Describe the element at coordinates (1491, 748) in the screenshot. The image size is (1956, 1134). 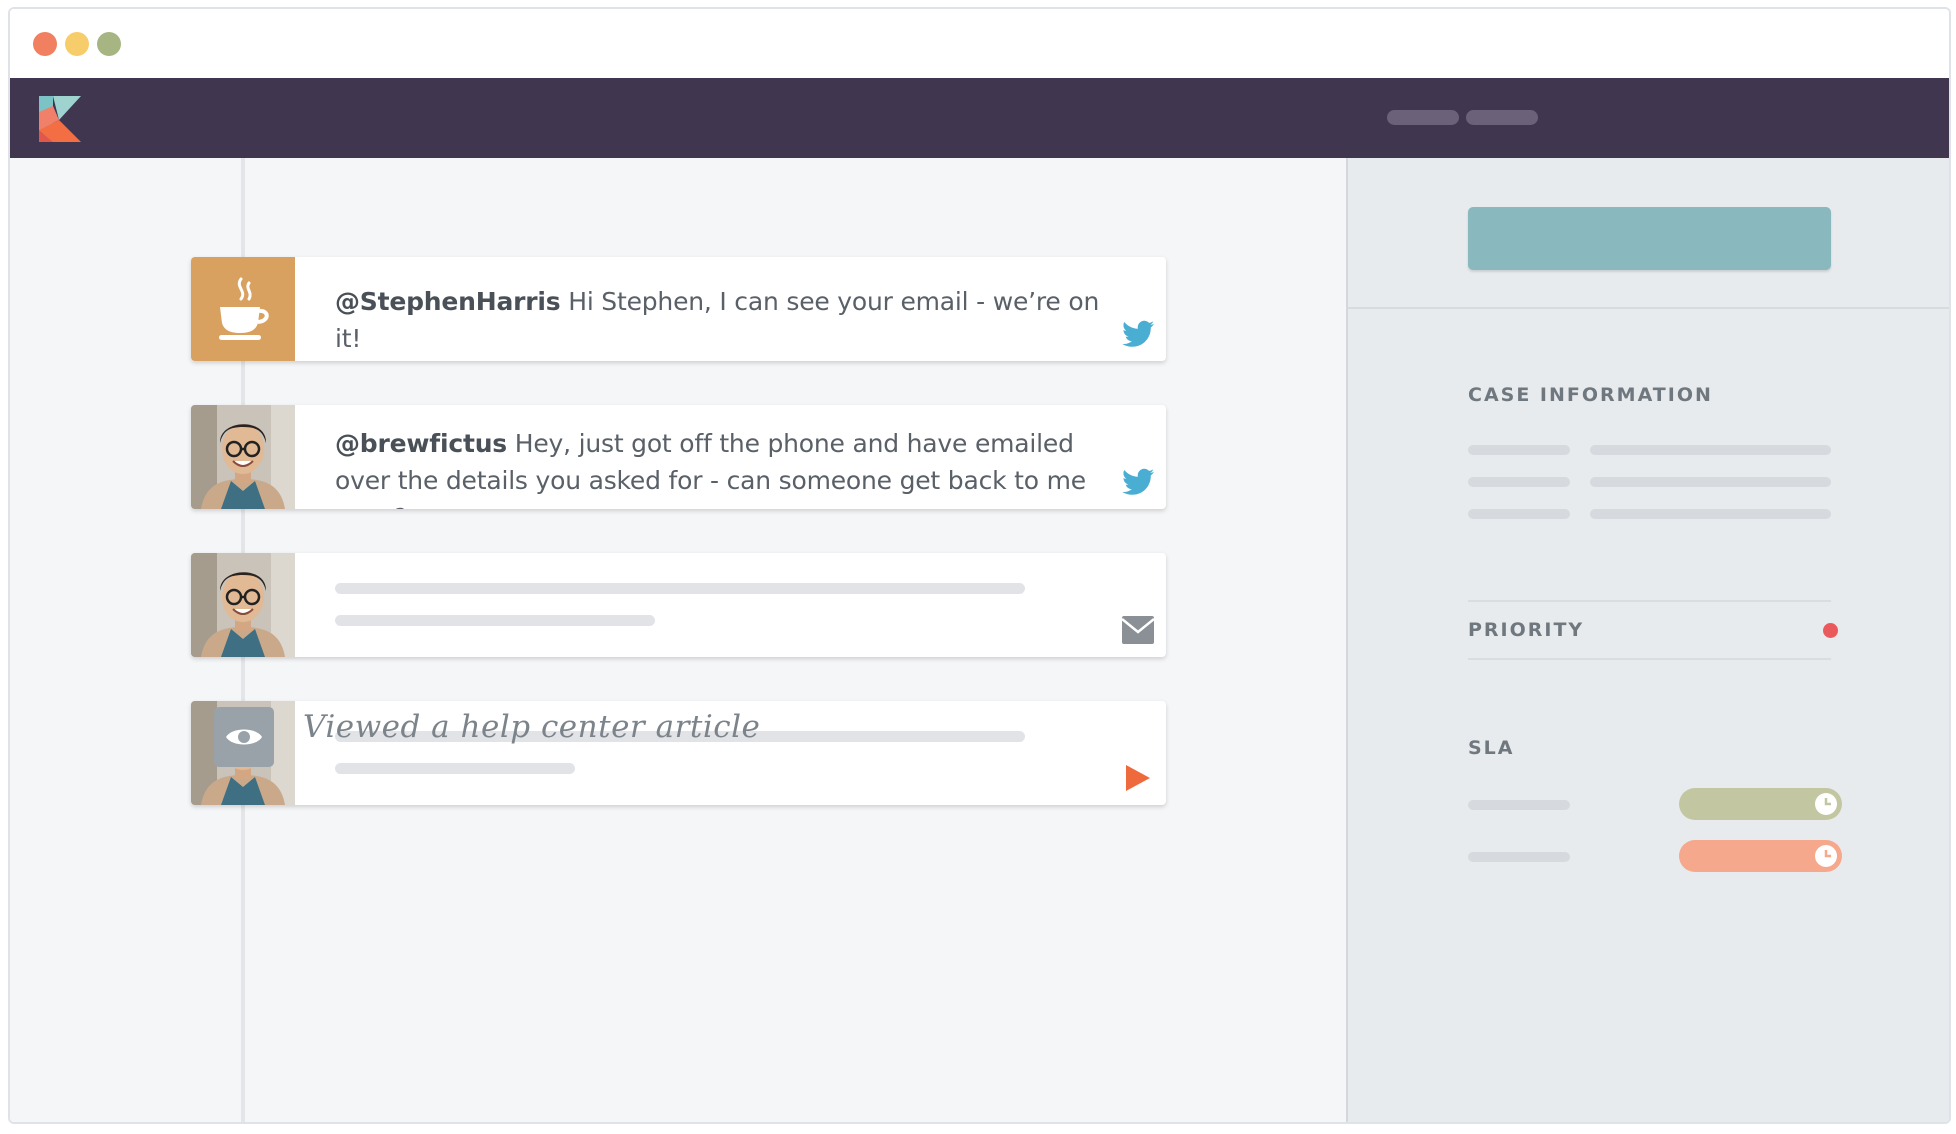
I see `sla-title: SLA` at that location.